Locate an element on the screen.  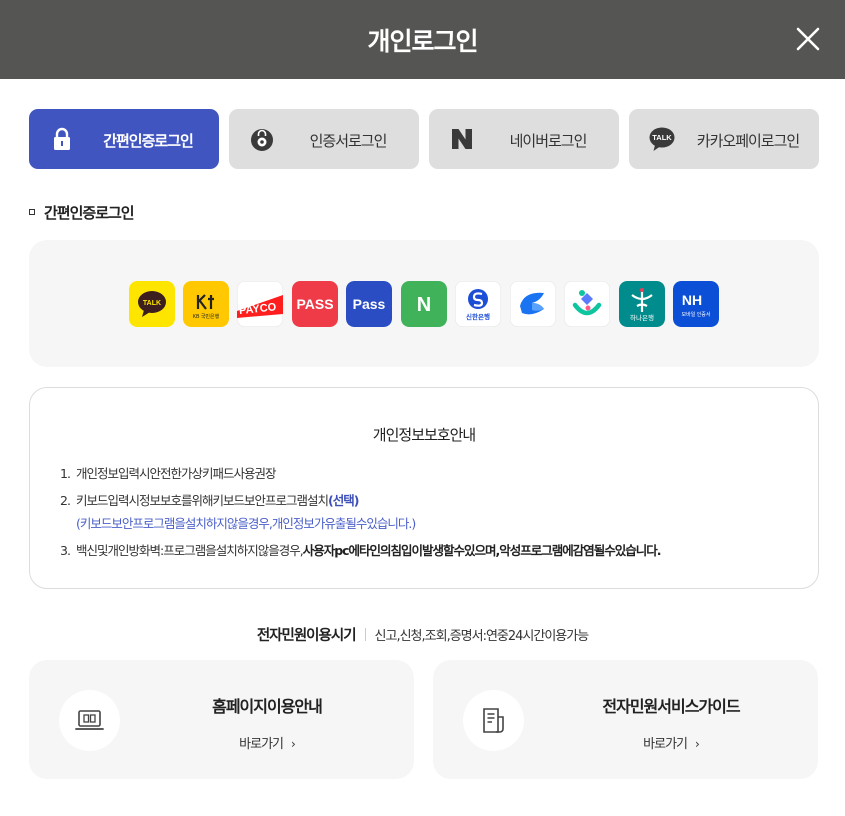
naver-cert-icon: N is located at coordinates (424, 304).